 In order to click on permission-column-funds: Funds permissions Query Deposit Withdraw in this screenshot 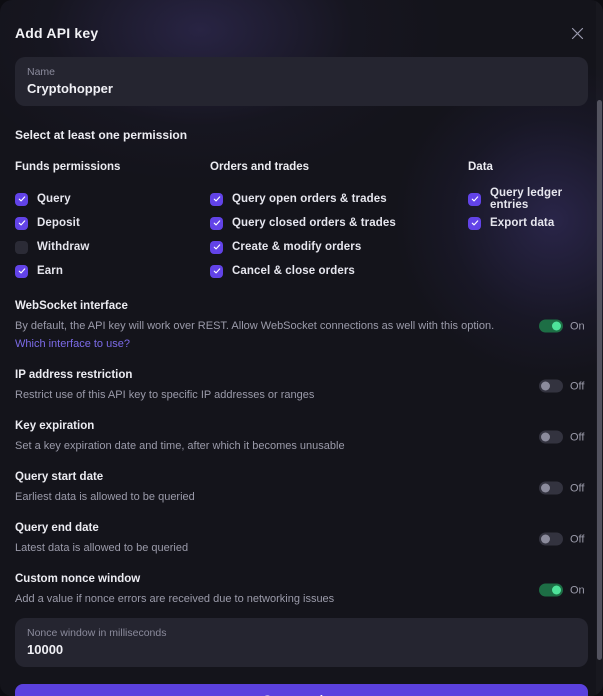, I will do `click(112, 222)`.